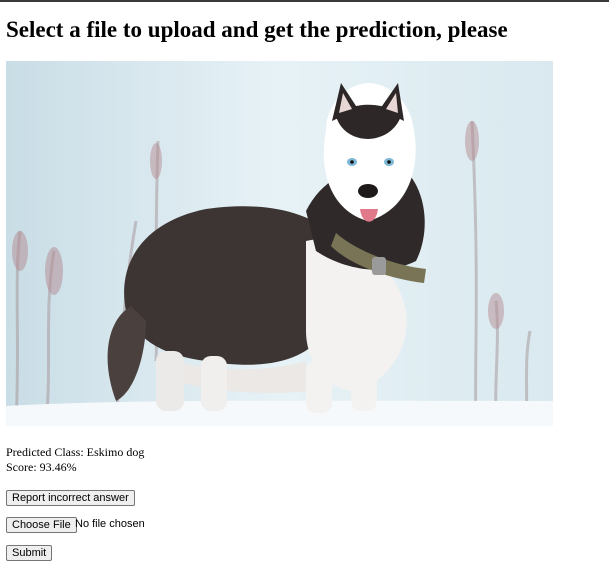 This screenshot has width=609, height=576. I want to click on submit-button: Submit, so click(29, 553).